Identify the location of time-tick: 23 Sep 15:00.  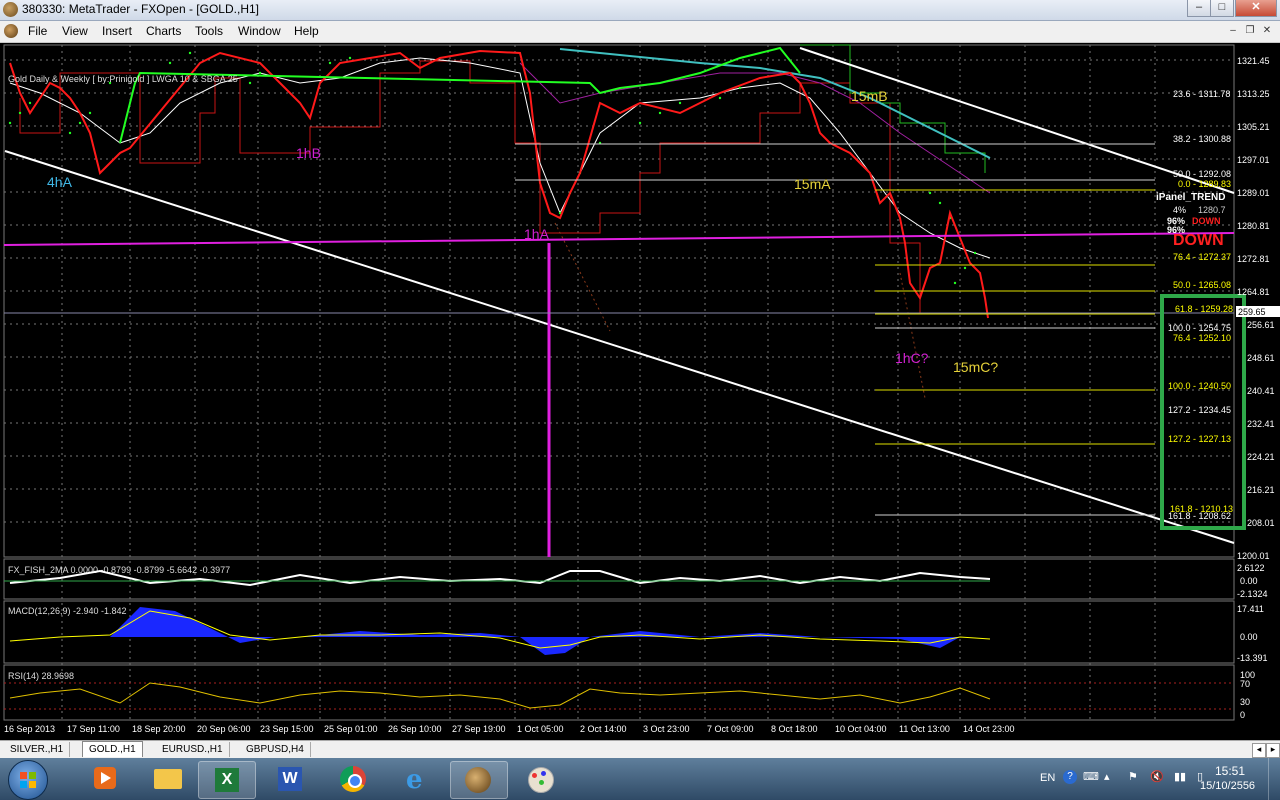
(287, 729).